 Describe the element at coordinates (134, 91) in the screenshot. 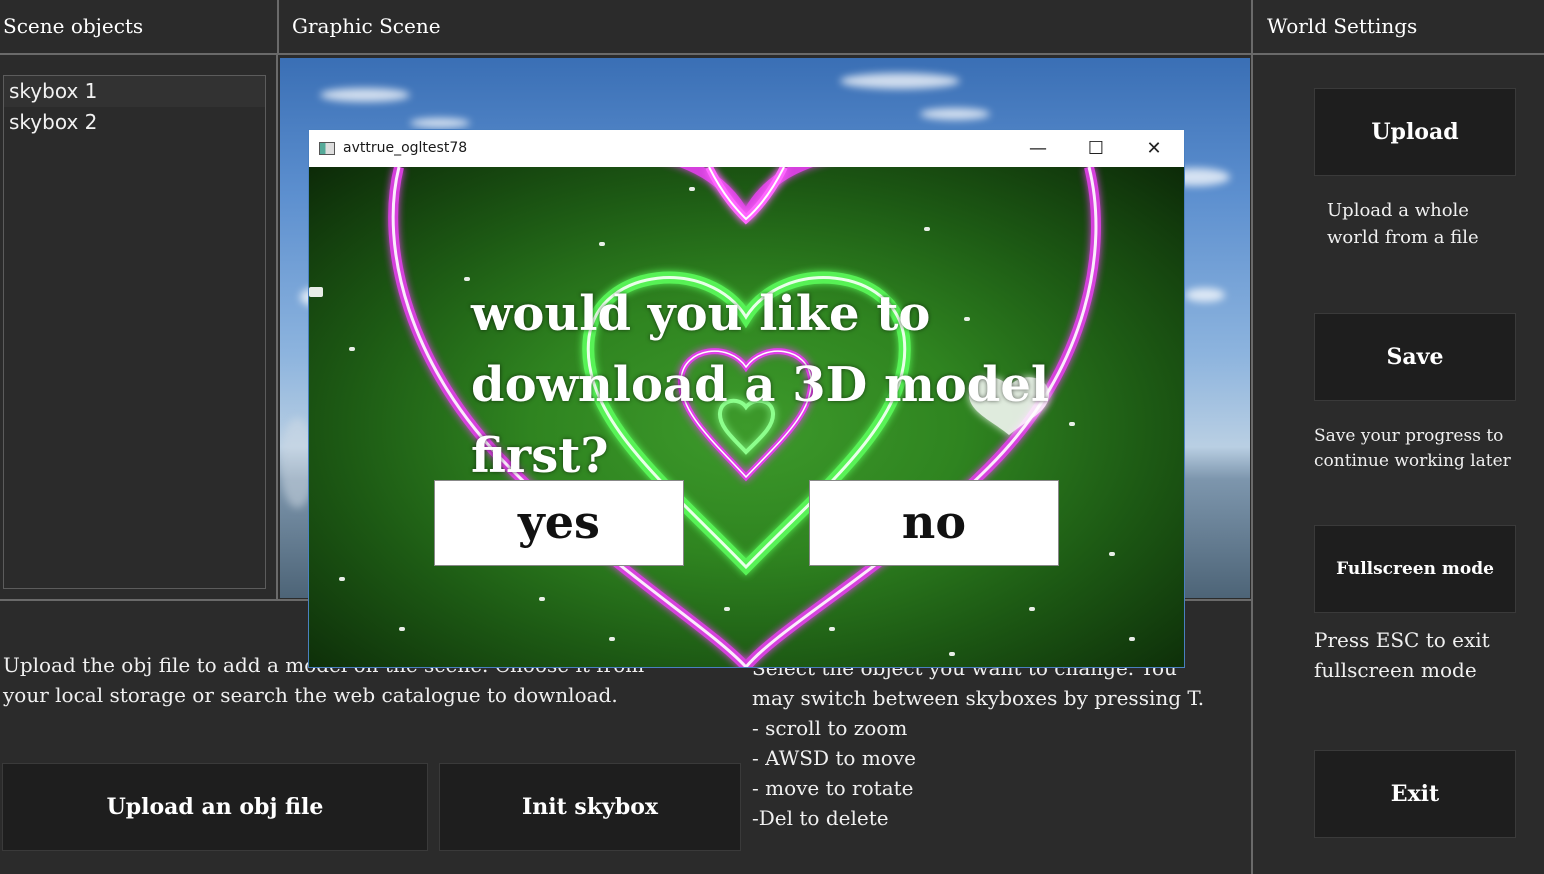

I see `list-item: skybox 1` at that location.